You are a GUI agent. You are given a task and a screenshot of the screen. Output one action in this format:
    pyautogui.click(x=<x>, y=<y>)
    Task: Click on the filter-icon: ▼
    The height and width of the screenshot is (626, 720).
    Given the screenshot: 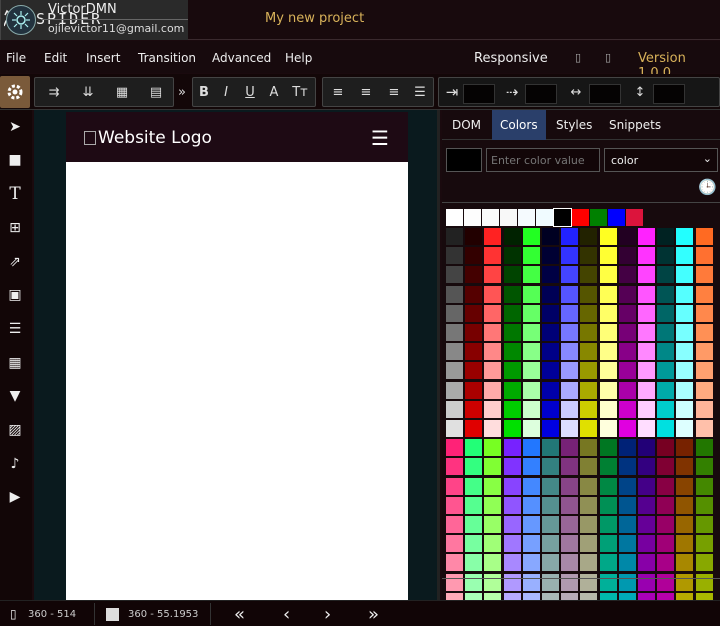 What is the action you would take?
    pyautogui.click(x=15, y=396)
    